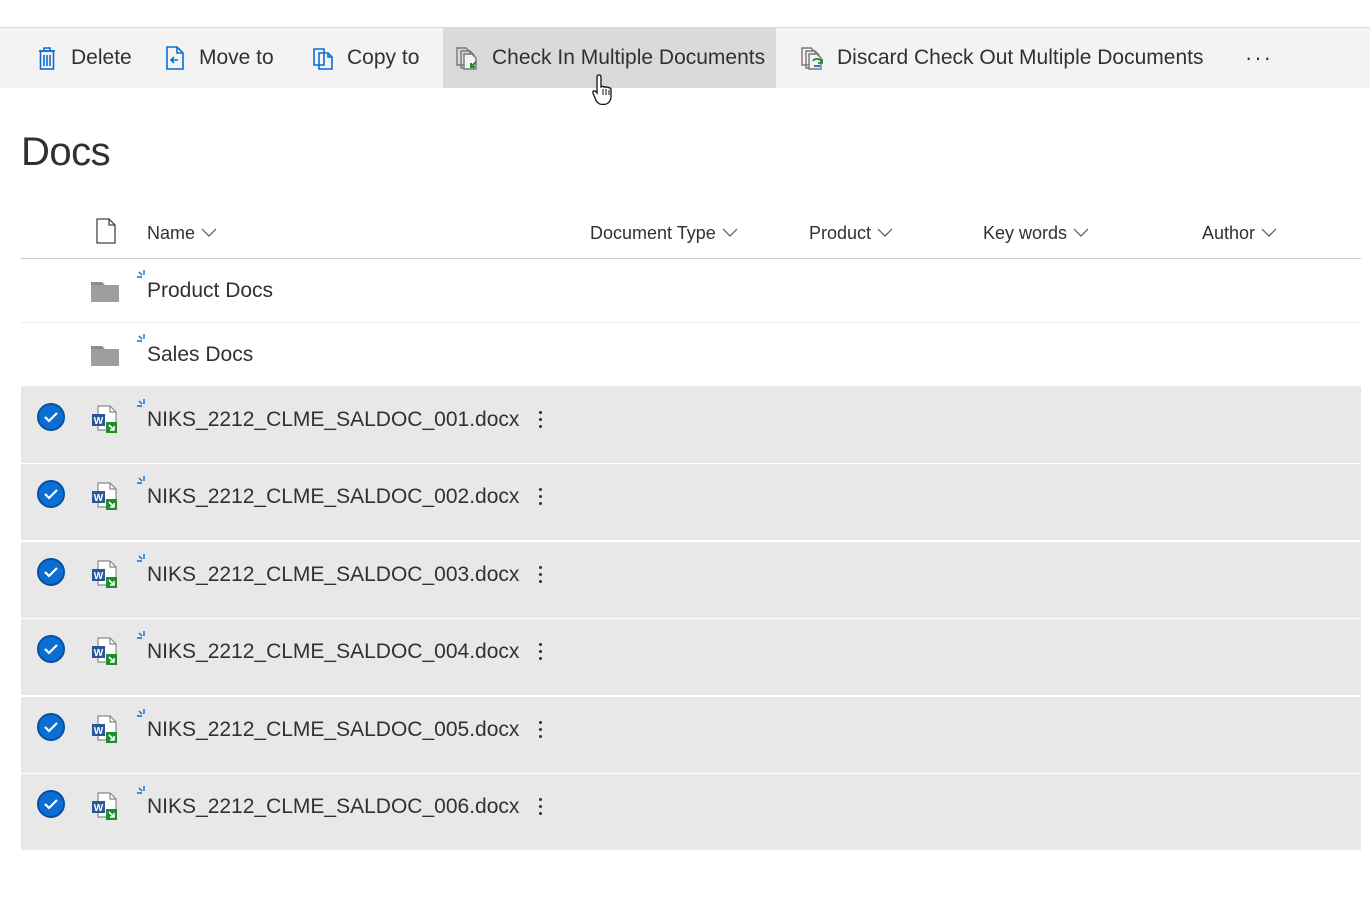 The image size is (1370, 900). I want to click on file-row: W NIKS_2212_CLME_SALDOC_001.docx, so click(691, 425).